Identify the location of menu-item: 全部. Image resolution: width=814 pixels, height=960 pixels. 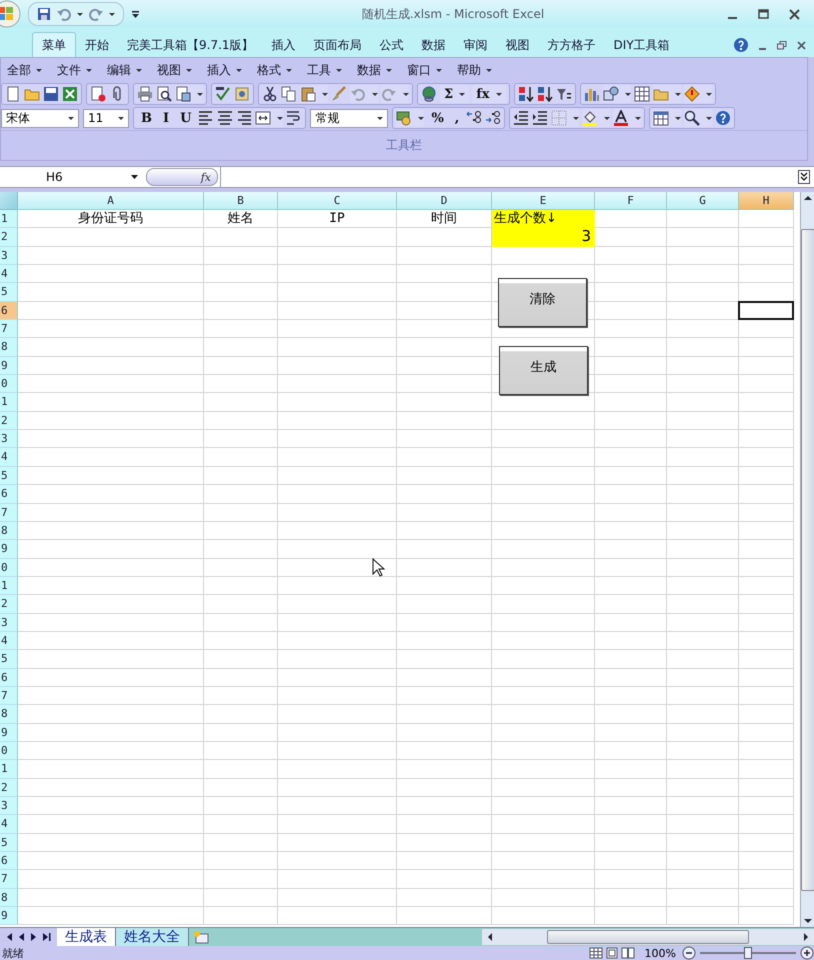
(26, 70).